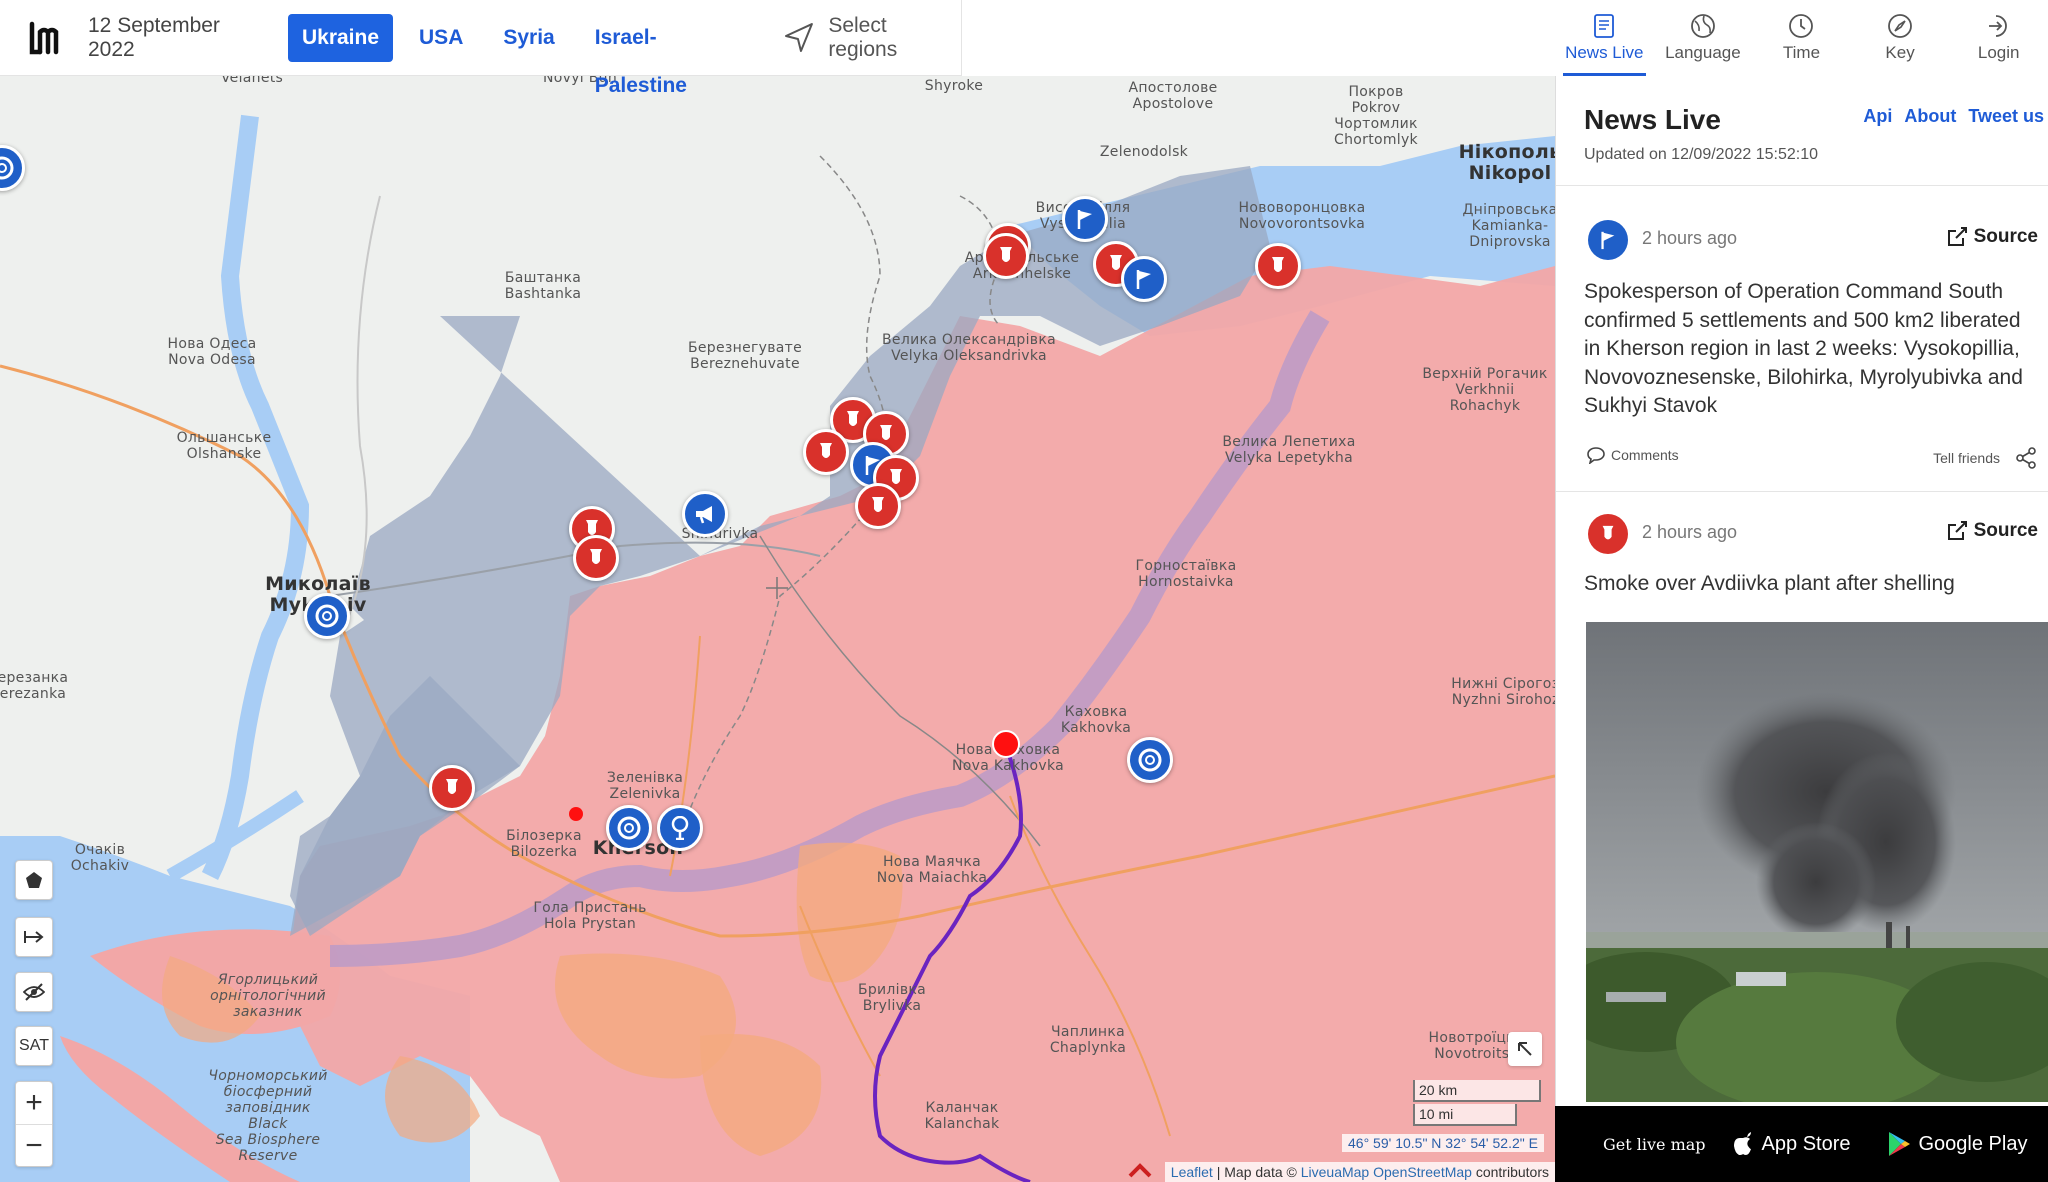  I want to click on news-icon, so click(1604, 26).